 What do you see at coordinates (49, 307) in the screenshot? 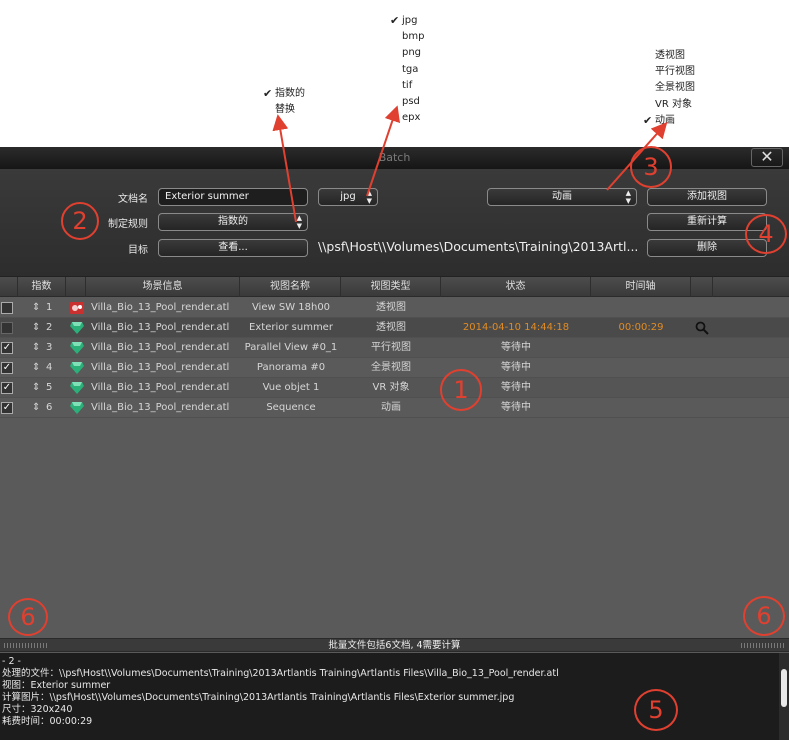
I see `row-index: 1` at bounding box center [49, 307].